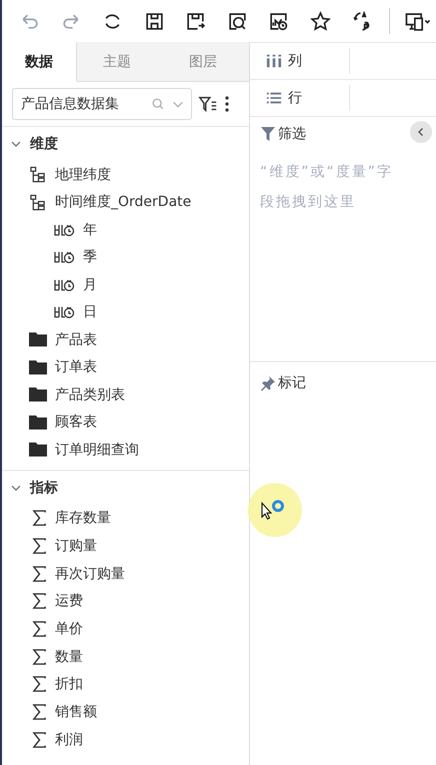  What do you see at coordinates (76, 546) in the screenshot?
I see `field-item: 订购量` at bounding box center [76, 546].